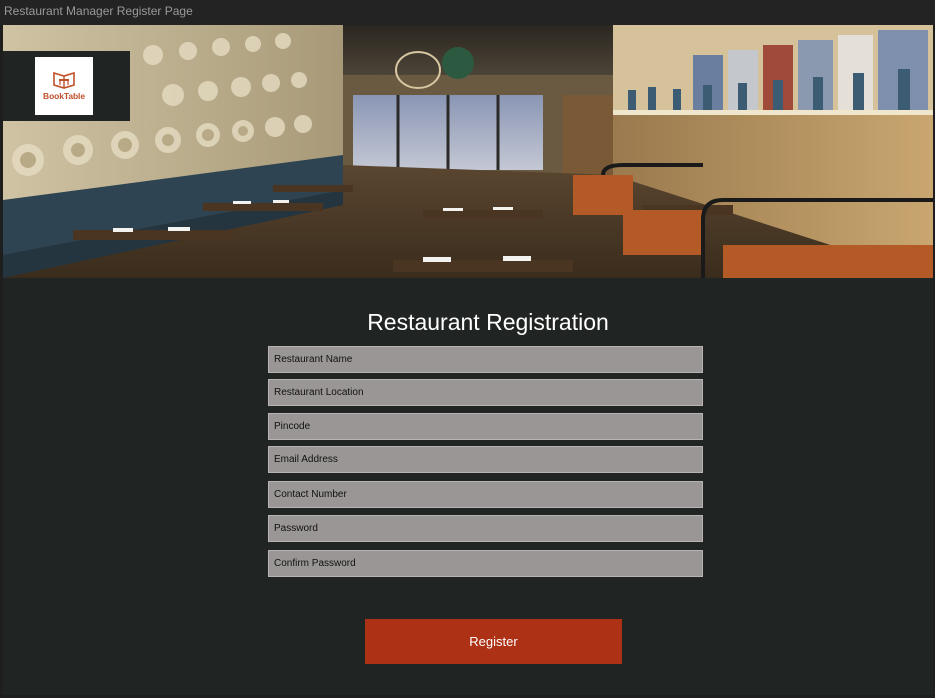 This screenshot has width=935, height=698. What do you see at coordinates (485, 359) in the screenshot?
I see `restaurant-name-field: Restaurant Name` at bounding box center [485, 359].